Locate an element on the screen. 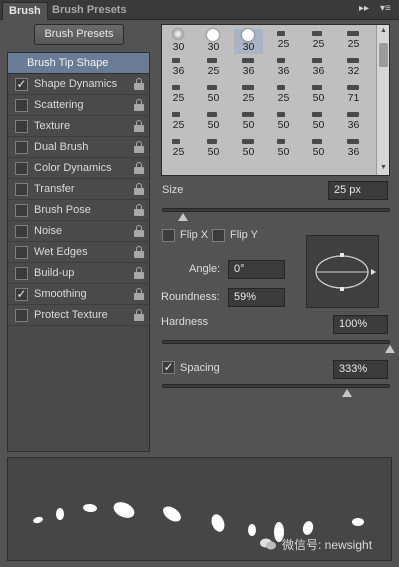  panel-menu-icon: ▾≡ is located at coordinates (385, 8).